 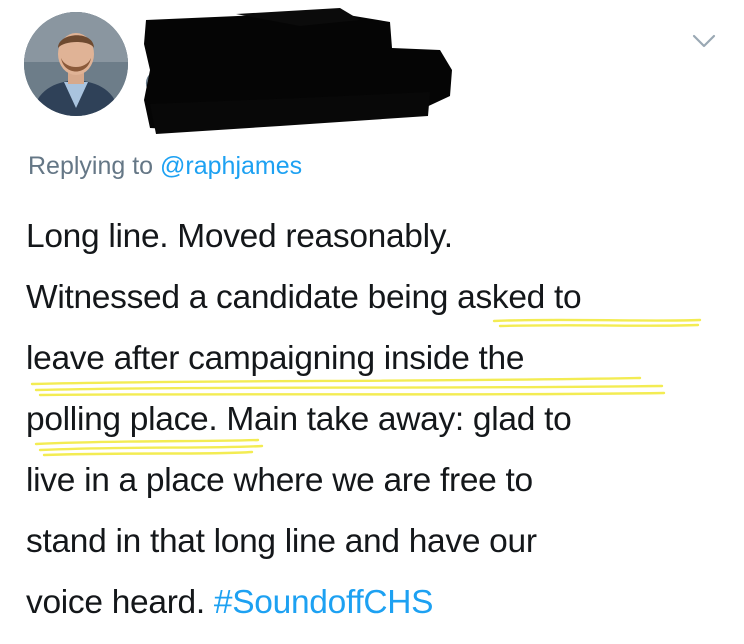 What do you see at coordinates (239, 236) in the screenshot?
I see `tweet-line-1: Long line. Moved reasonably.` at bounding box center [239, 236].